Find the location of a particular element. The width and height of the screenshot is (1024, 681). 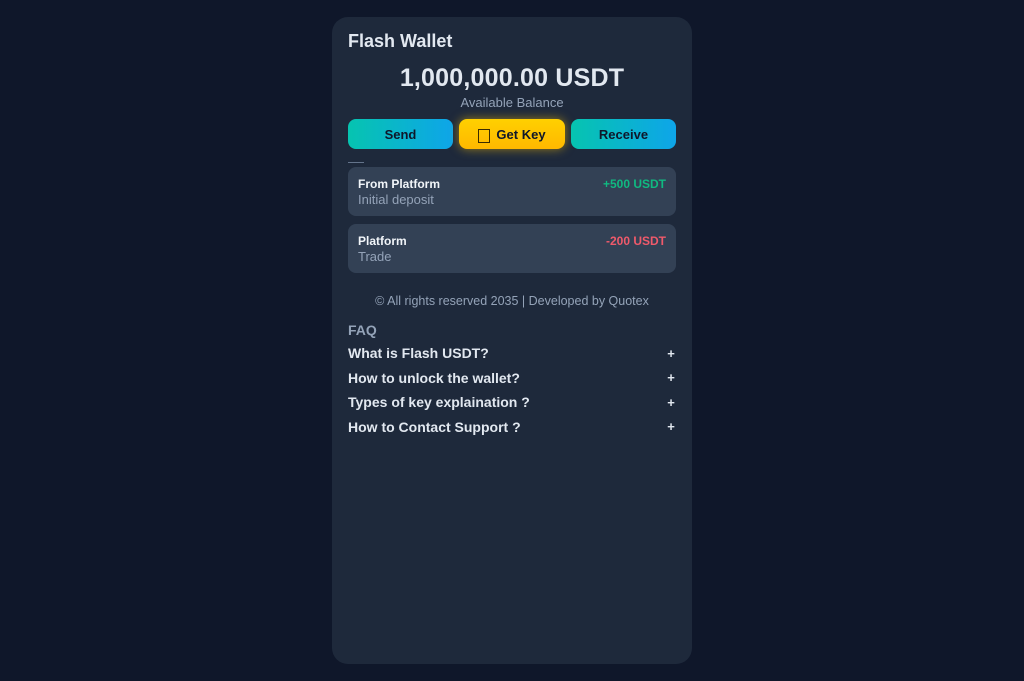

transaction-description: Trade is located at coordinates (375, 256).